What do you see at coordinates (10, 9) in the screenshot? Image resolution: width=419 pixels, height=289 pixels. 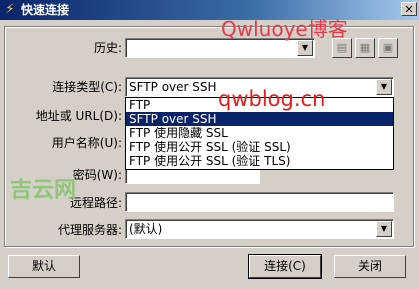 I see `lightning-icon: ⚡` at bounding box center [10, 9].